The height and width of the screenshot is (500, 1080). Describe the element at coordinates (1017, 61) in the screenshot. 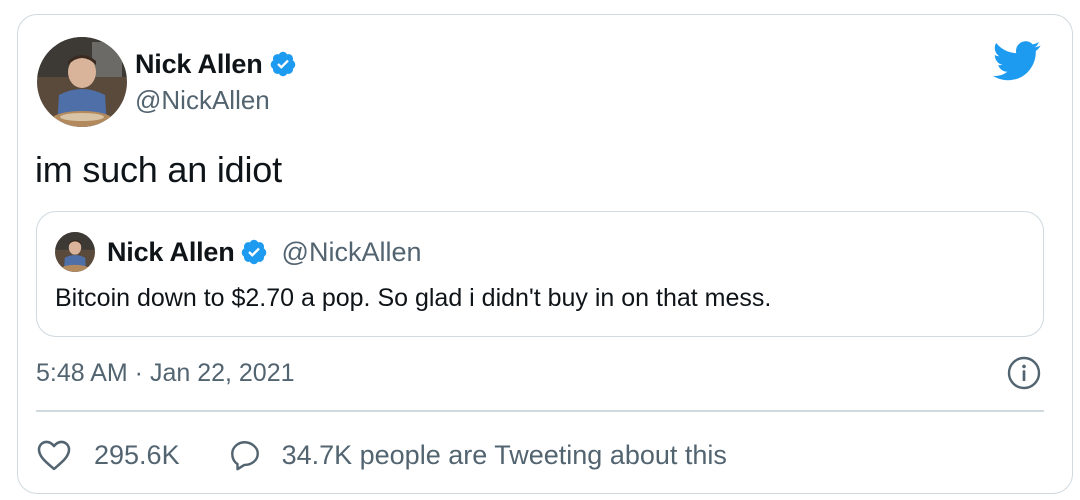

I see `twitter-bird-icon` at that location.